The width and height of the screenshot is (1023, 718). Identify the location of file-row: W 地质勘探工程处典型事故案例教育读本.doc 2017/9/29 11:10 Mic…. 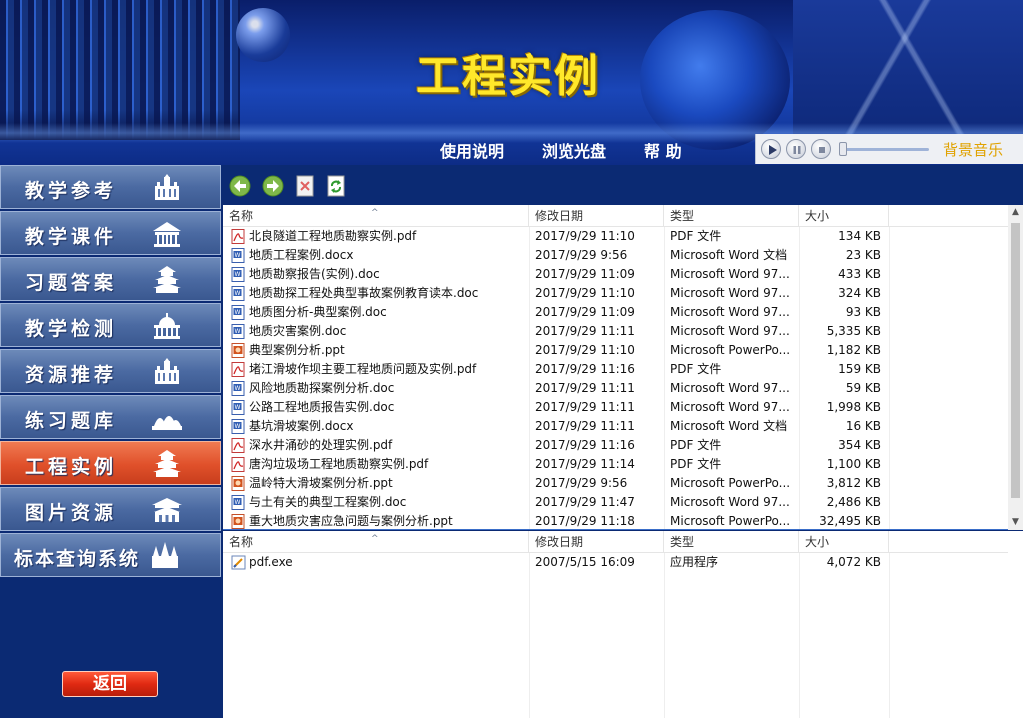
(615, 293).